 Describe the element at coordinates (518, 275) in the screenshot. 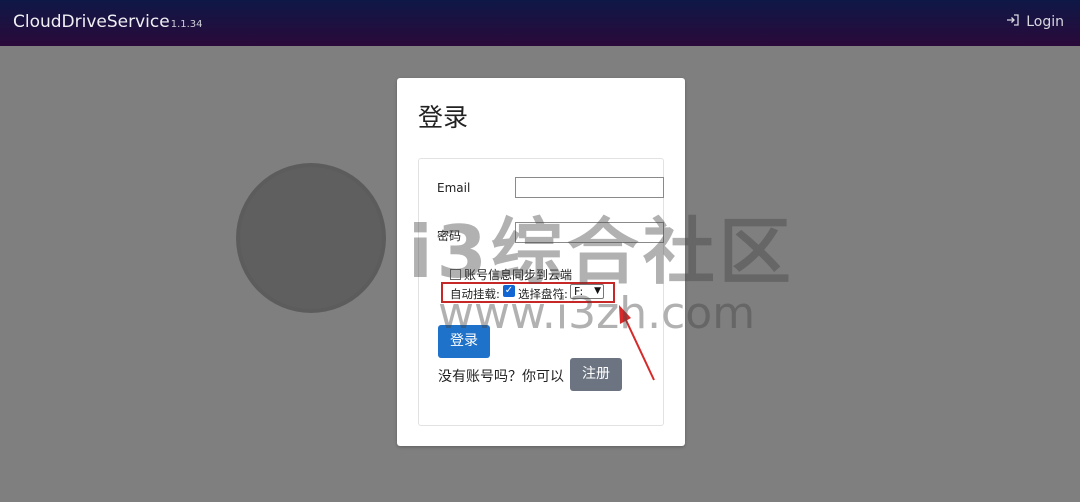

I see `sync-label: 账号信息同步到云端` at that location.